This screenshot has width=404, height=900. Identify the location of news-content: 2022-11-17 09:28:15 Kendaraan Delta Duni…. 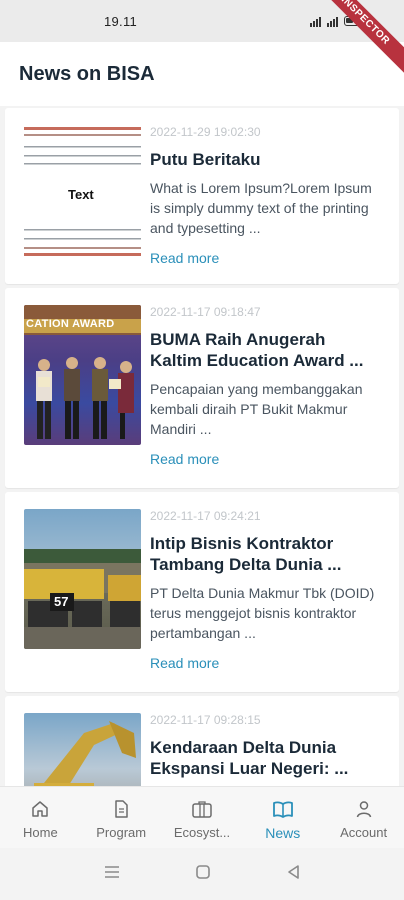
(266, 746).